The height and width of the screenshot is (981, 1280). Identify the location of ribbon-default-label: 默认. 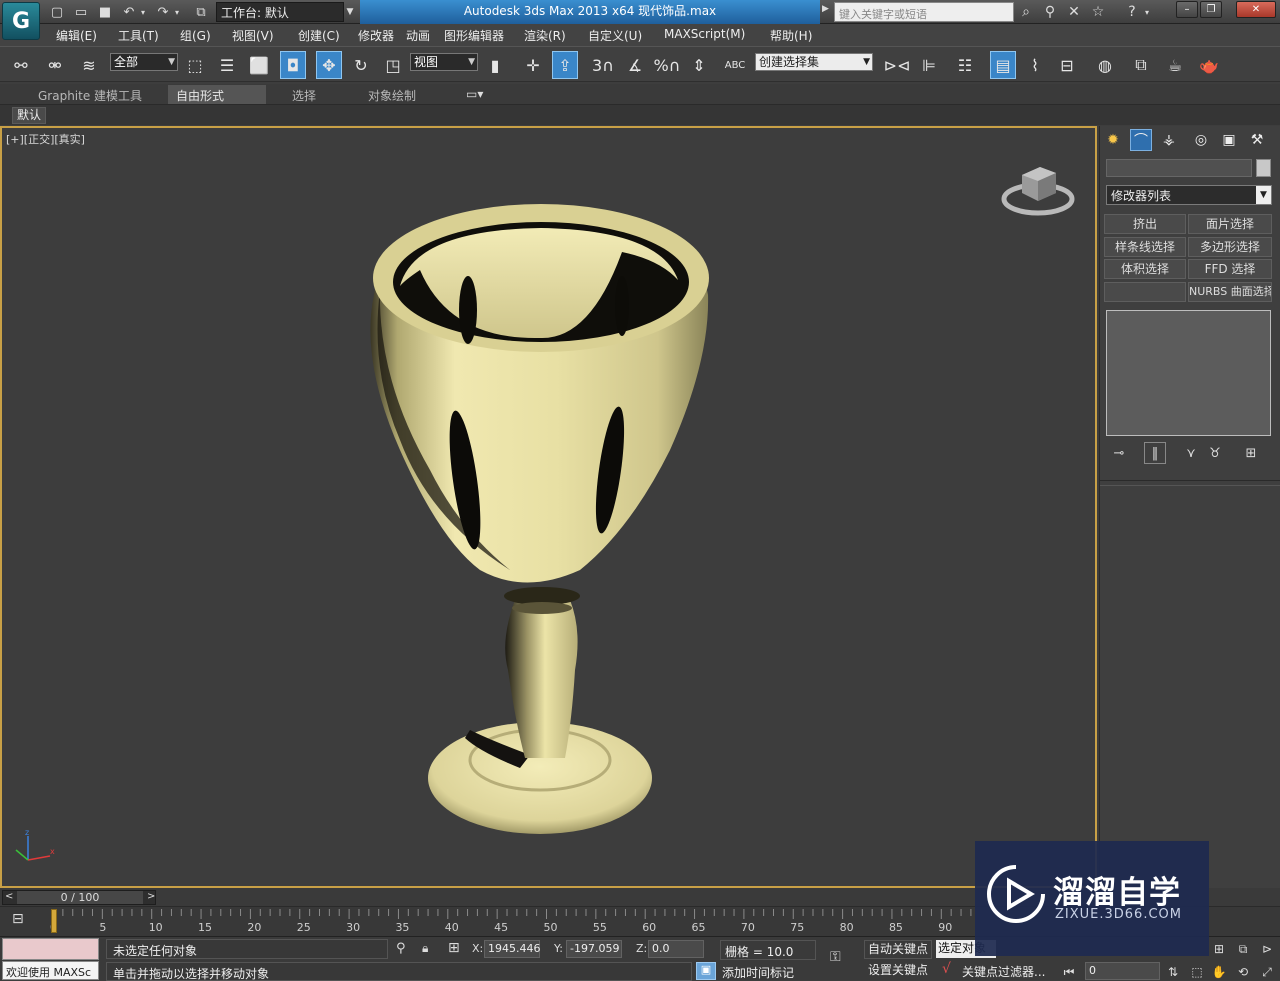
(29, 115).